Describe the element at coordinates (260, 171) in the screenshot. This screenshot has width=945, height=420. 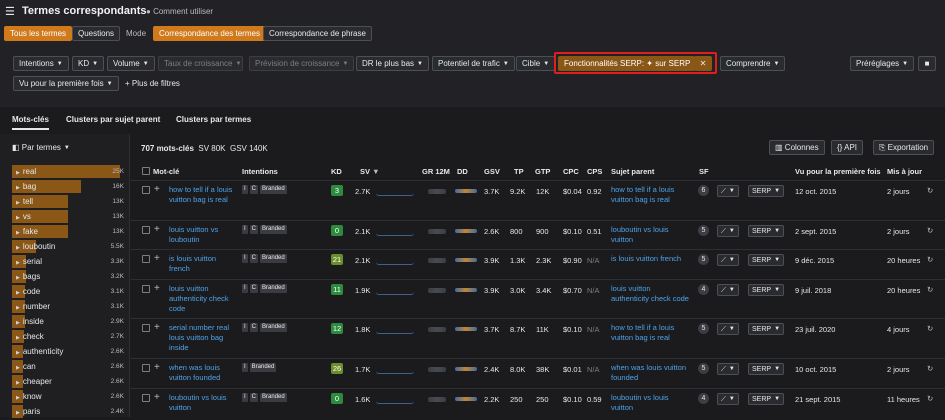
I see `col-intentions: Intentions` at that location.